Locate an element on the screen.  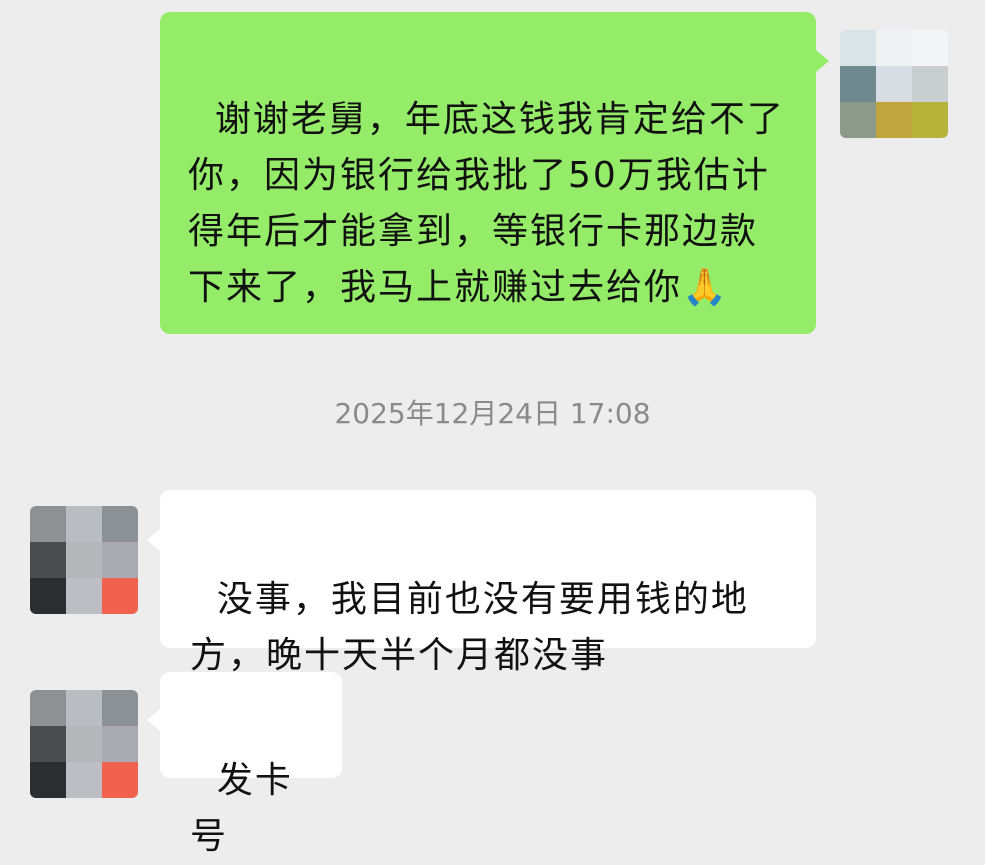
received-message-bubble: 发卡号 is located at coordinates (251, 764).